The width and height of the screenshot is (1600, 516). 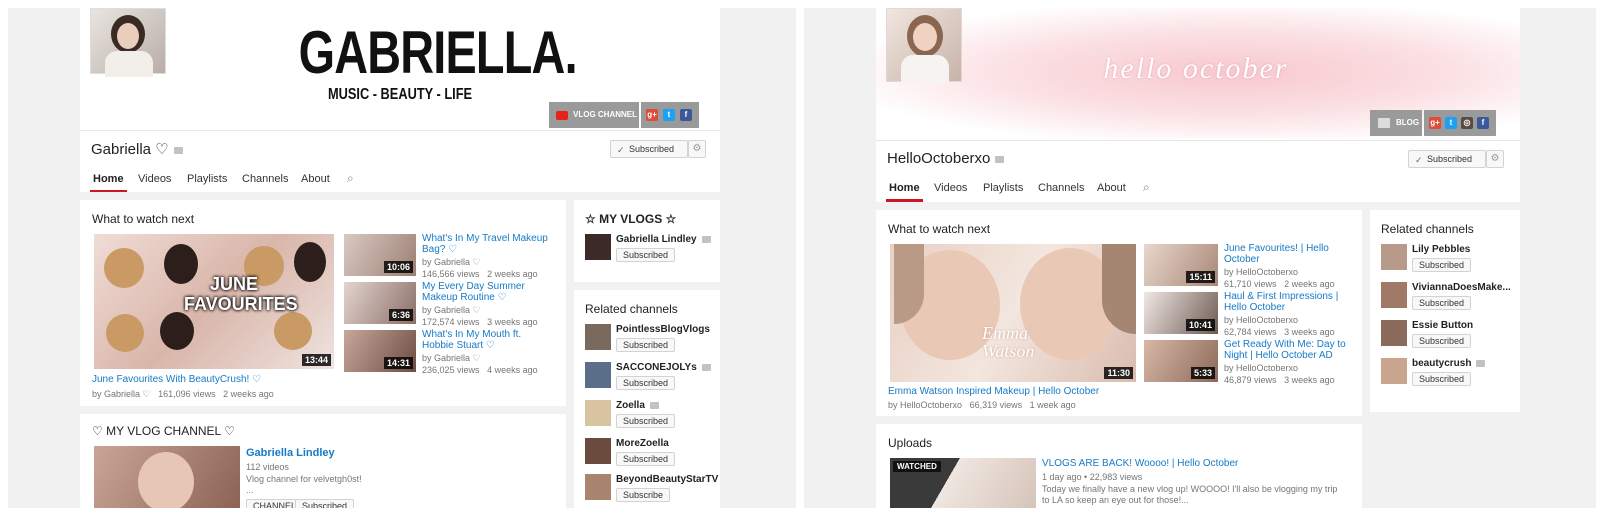 I want to click on channel-name: BeyondBeautyStarTV, so click(x=667, y=479).